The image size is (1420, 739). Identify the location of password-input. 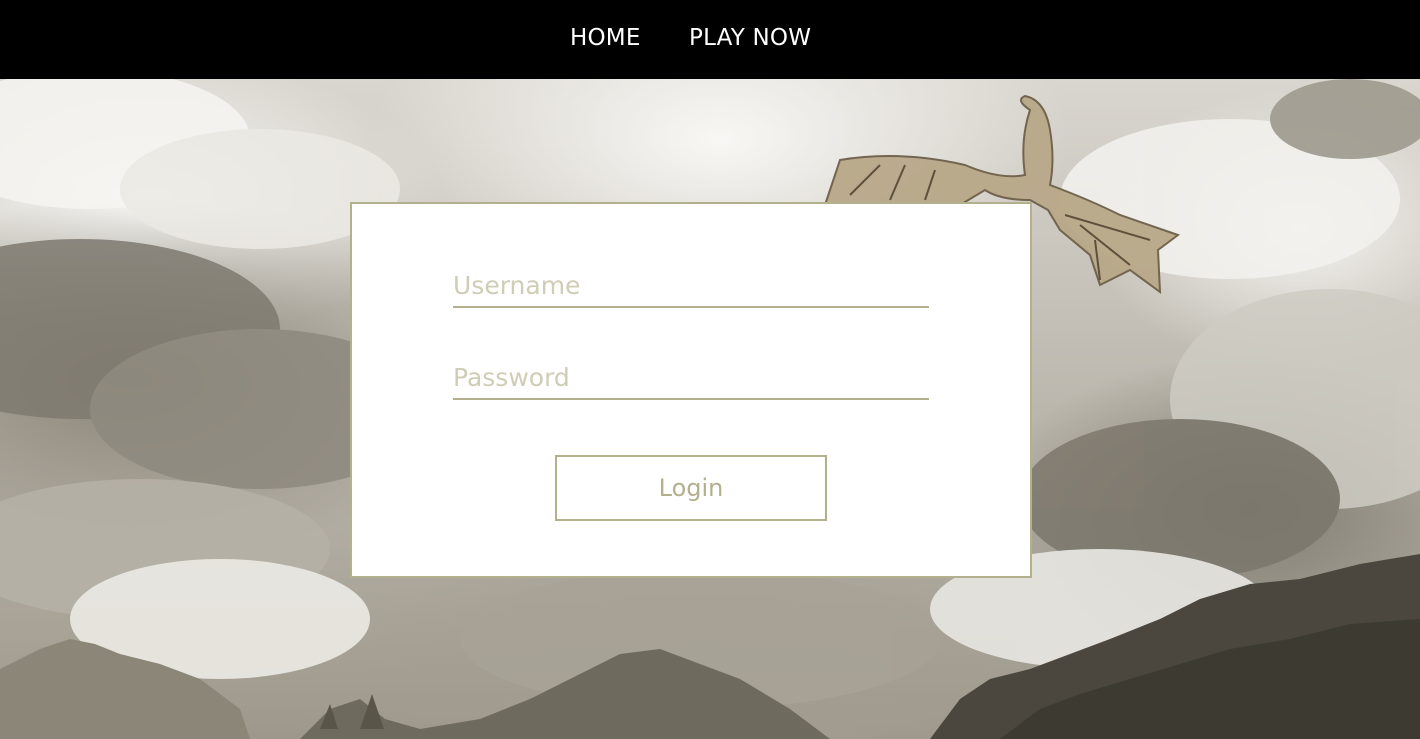
(691, 380).